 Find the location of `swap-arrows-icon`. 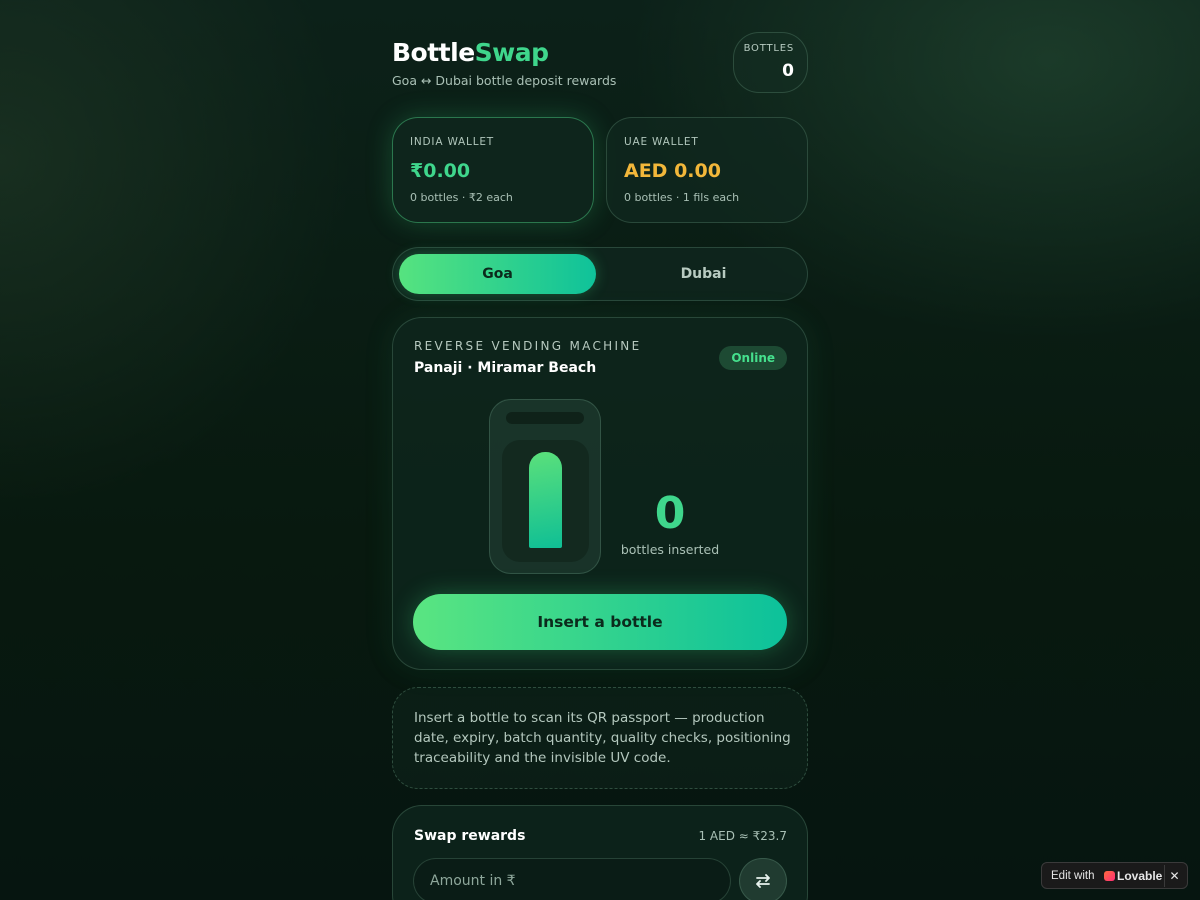

swap-arrows-icon is located at coordinates (763, 881).